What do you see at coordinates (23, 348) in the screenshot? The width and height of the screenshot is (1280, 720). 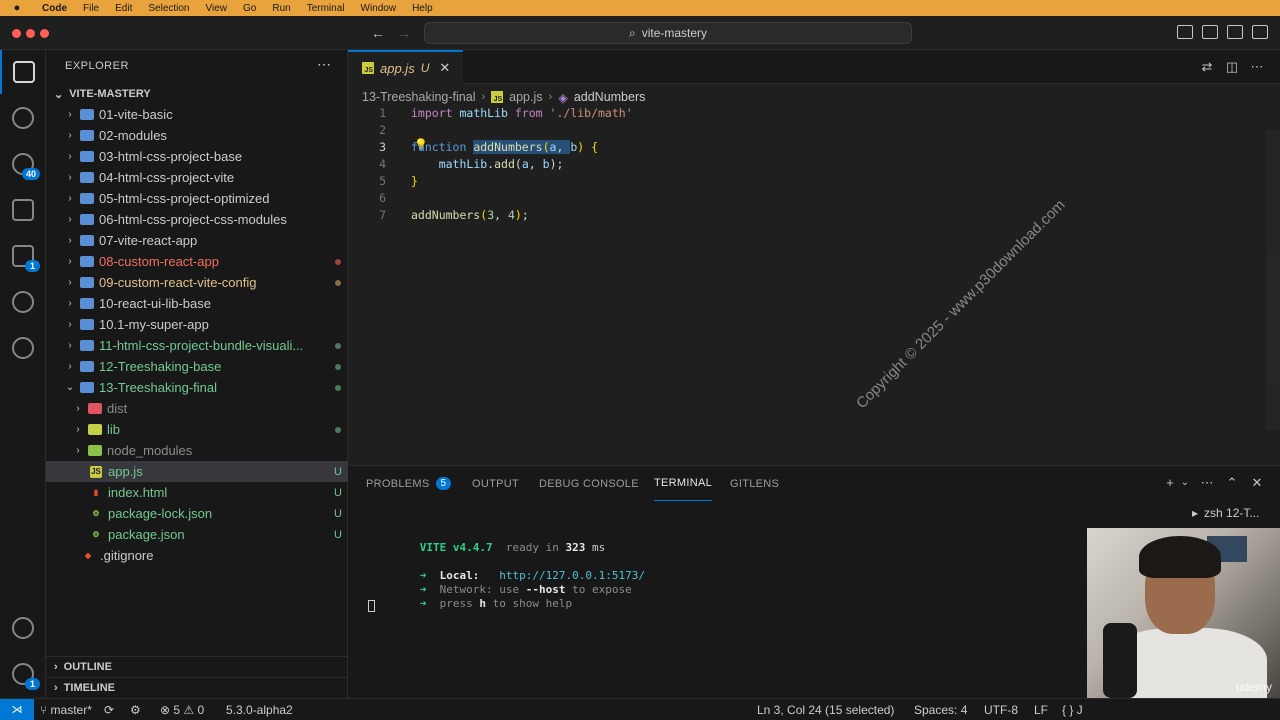 I see `remote-explorer-icon` at bounding box center [23, 348].